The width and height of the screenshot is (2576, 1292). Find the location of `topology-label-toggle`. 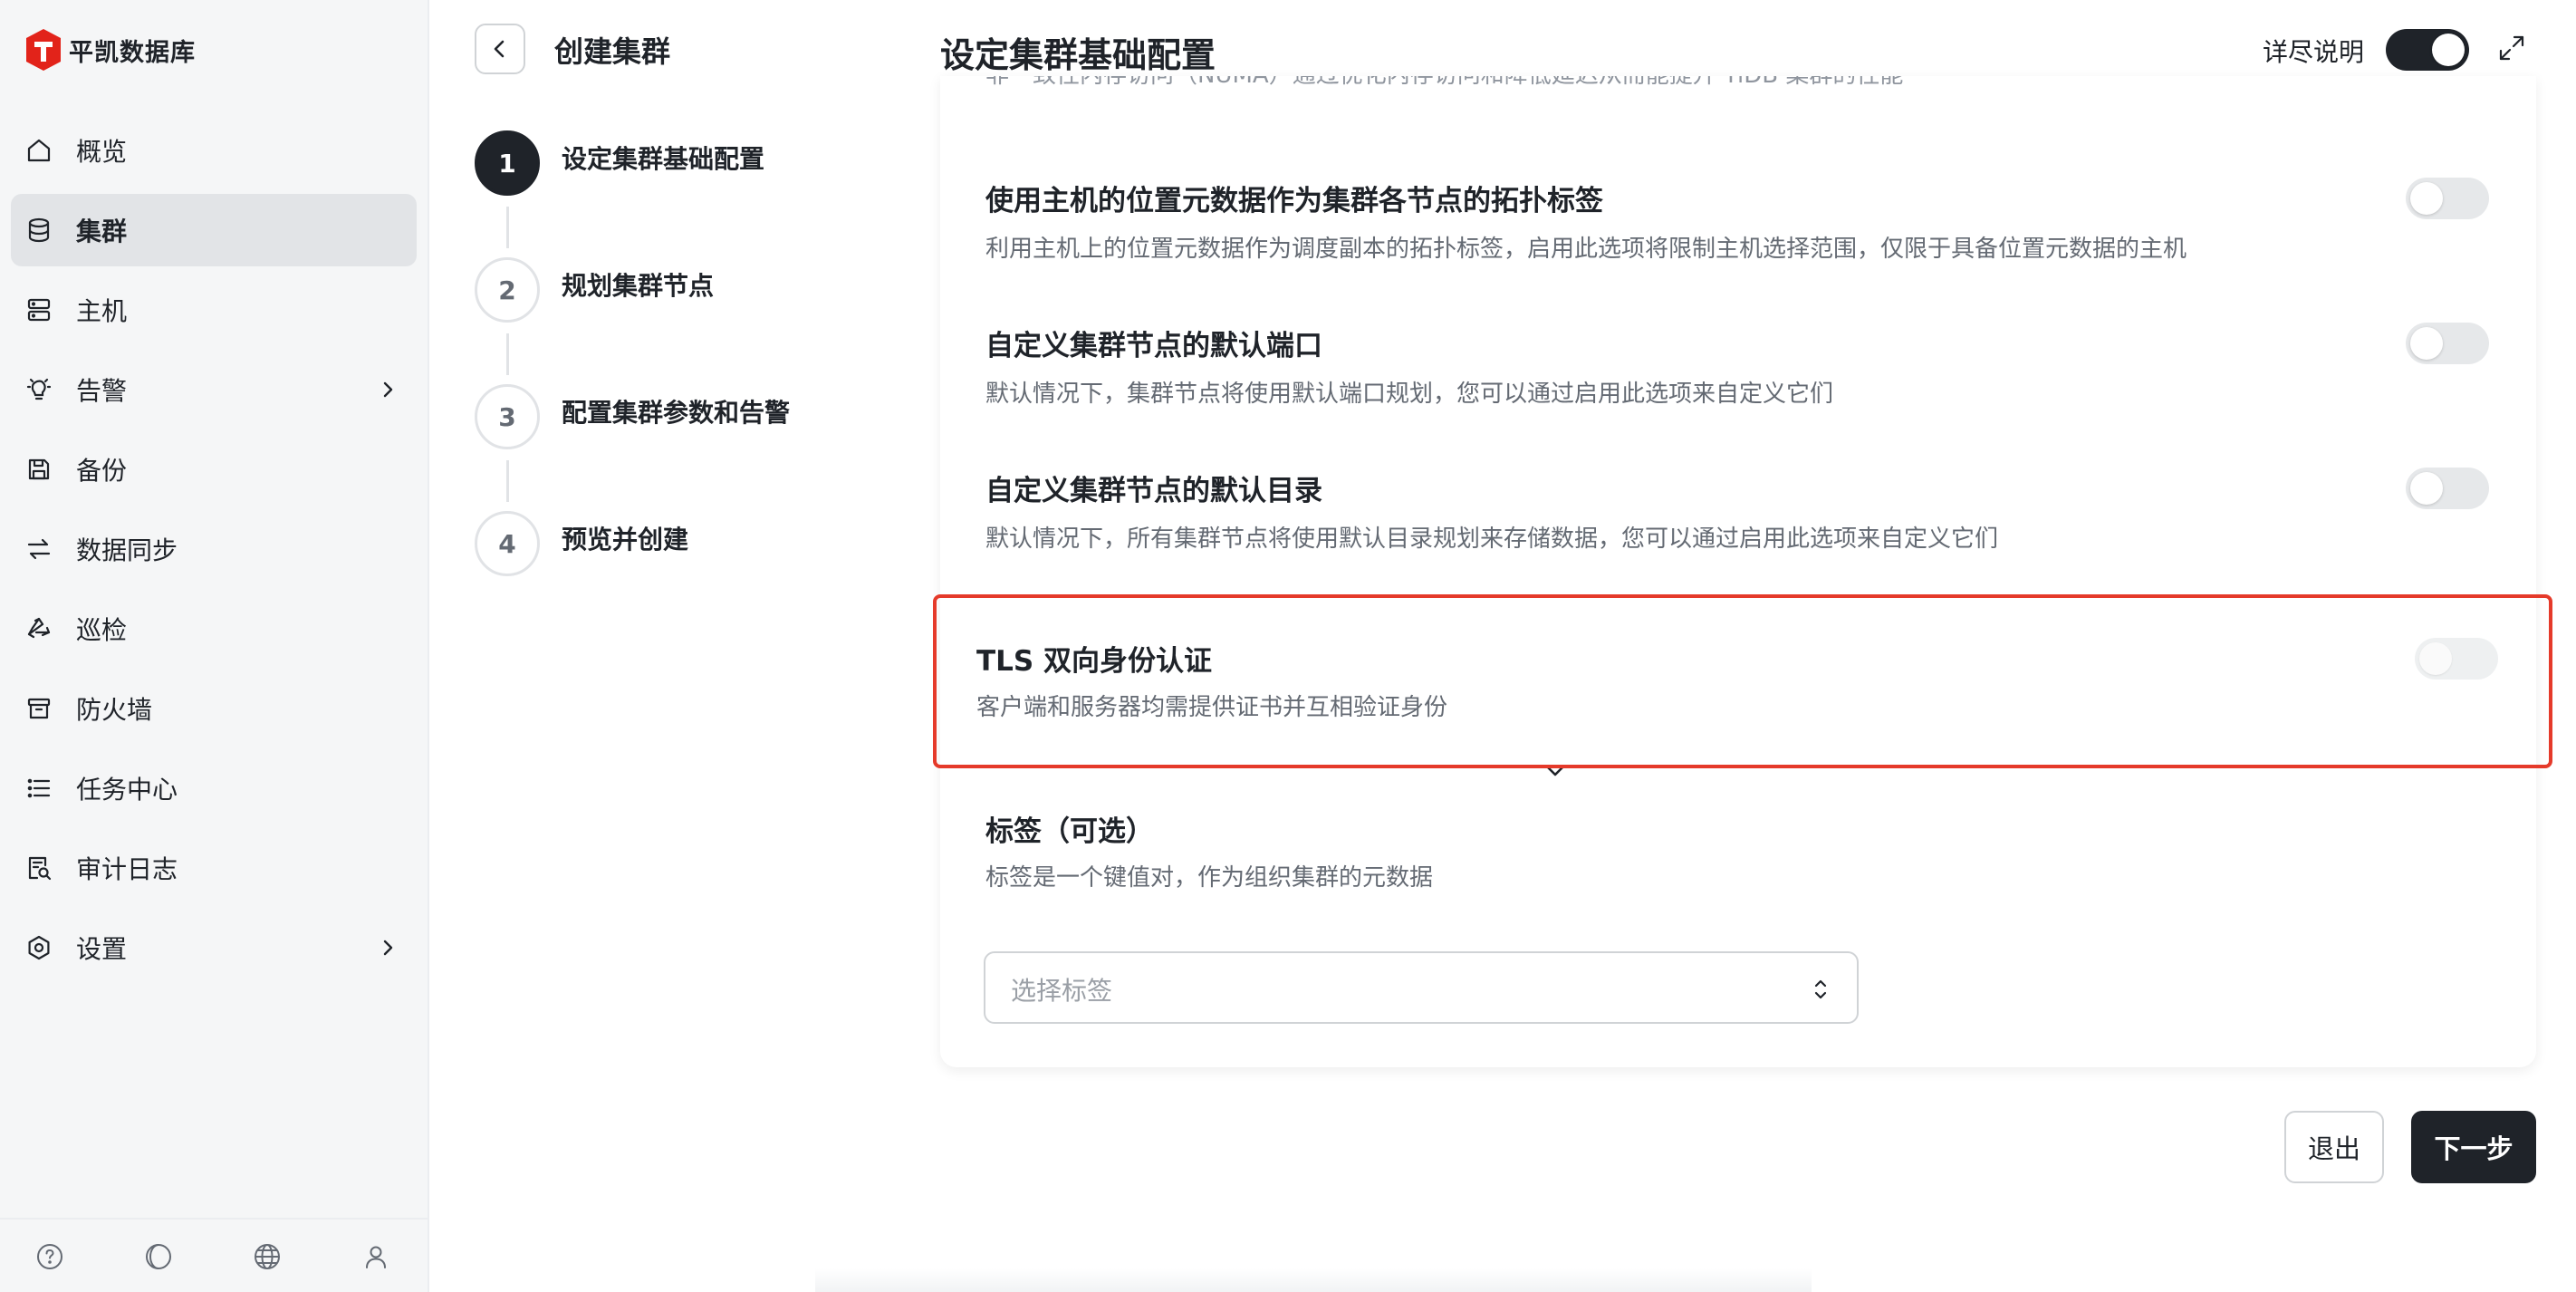

topology-label-toggle is located at coordinates (2447, 199).